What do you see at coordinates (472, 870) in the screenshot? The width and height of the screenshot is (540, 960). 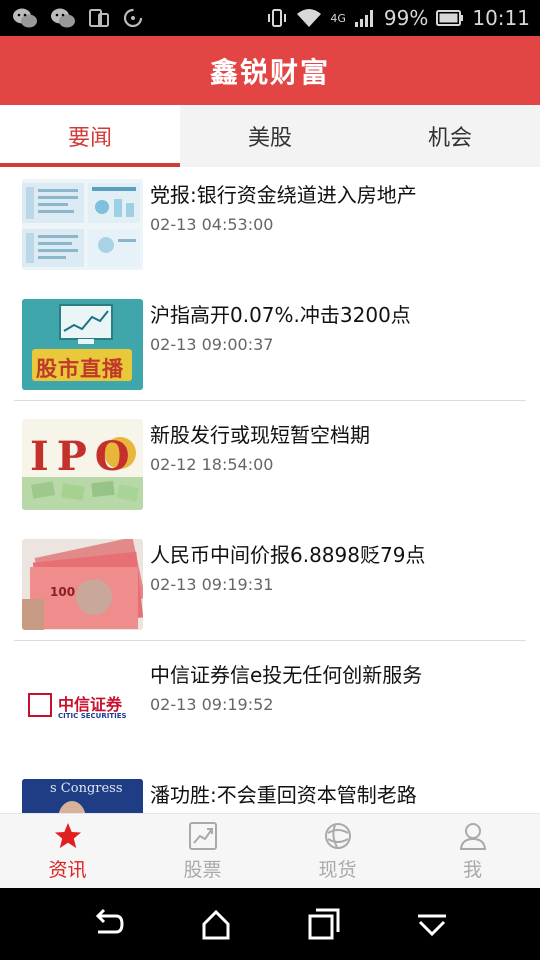 I see `nav-label: 我` at bounding box center [472, 870].